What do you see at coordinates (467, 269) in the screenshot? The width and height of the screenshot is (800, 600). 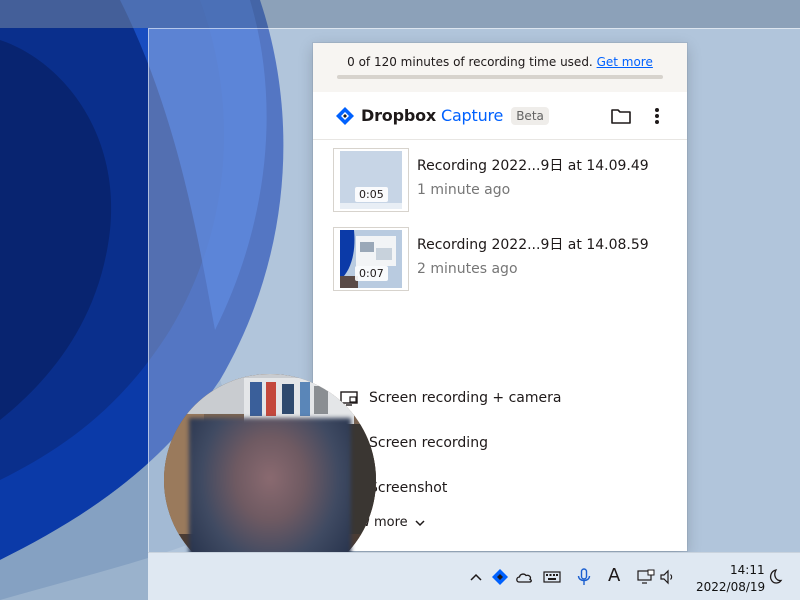 I see `recording-time: 2 minutes ago` at bounding box center [467, 269].